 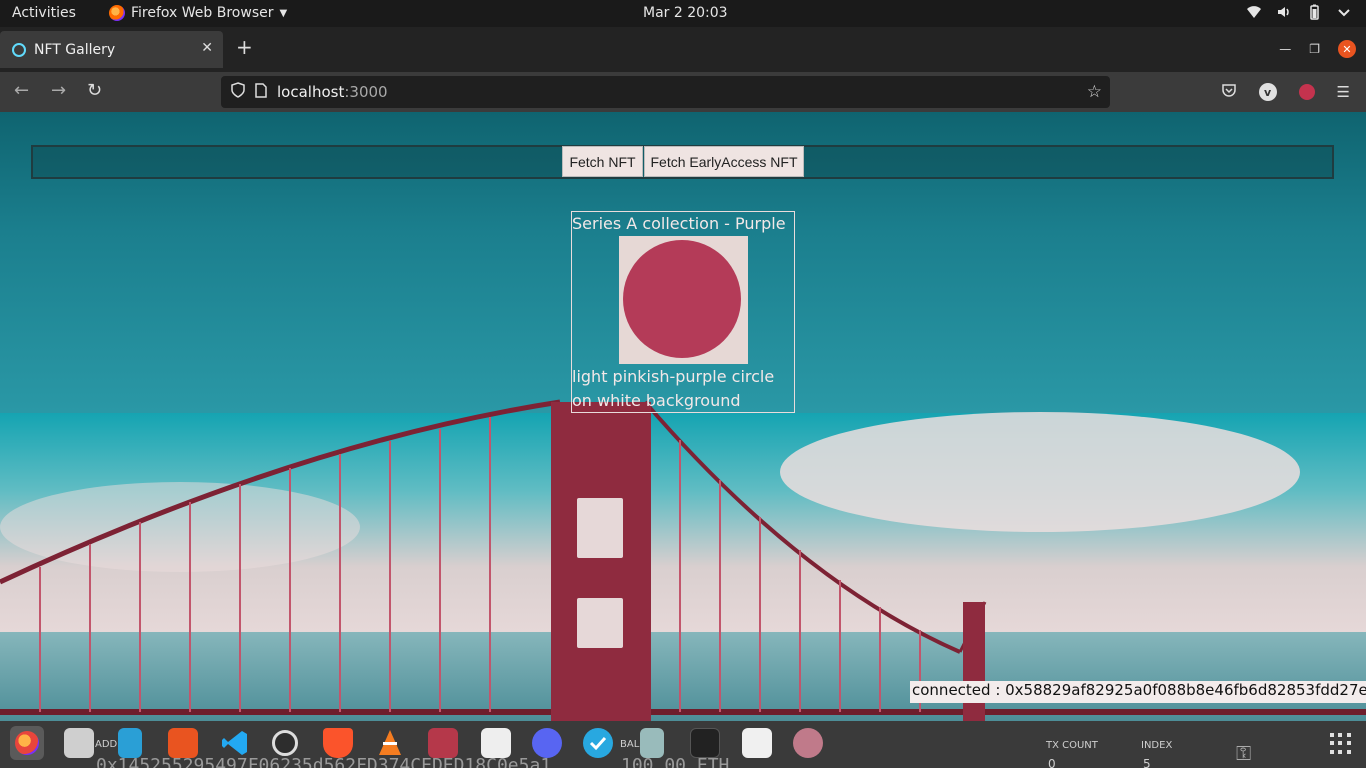 I want to click on url-port: :3000, so click(x=366, y=92).